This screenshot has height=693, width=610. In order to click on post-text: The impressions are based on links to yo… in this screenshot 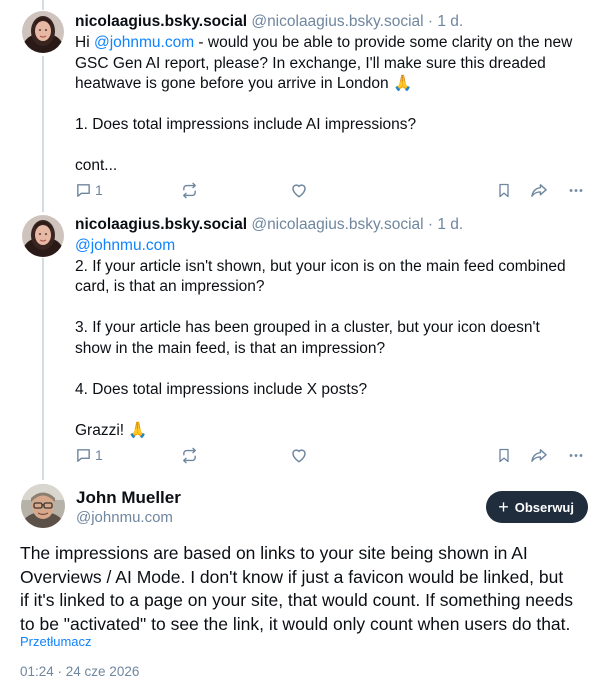, I will do `click(308, 589)`.